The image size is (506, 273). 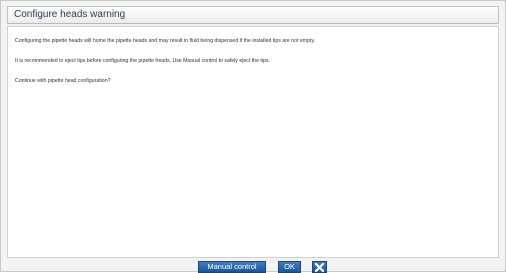 I want to click on cancel-button, so click(x=319, y=267).